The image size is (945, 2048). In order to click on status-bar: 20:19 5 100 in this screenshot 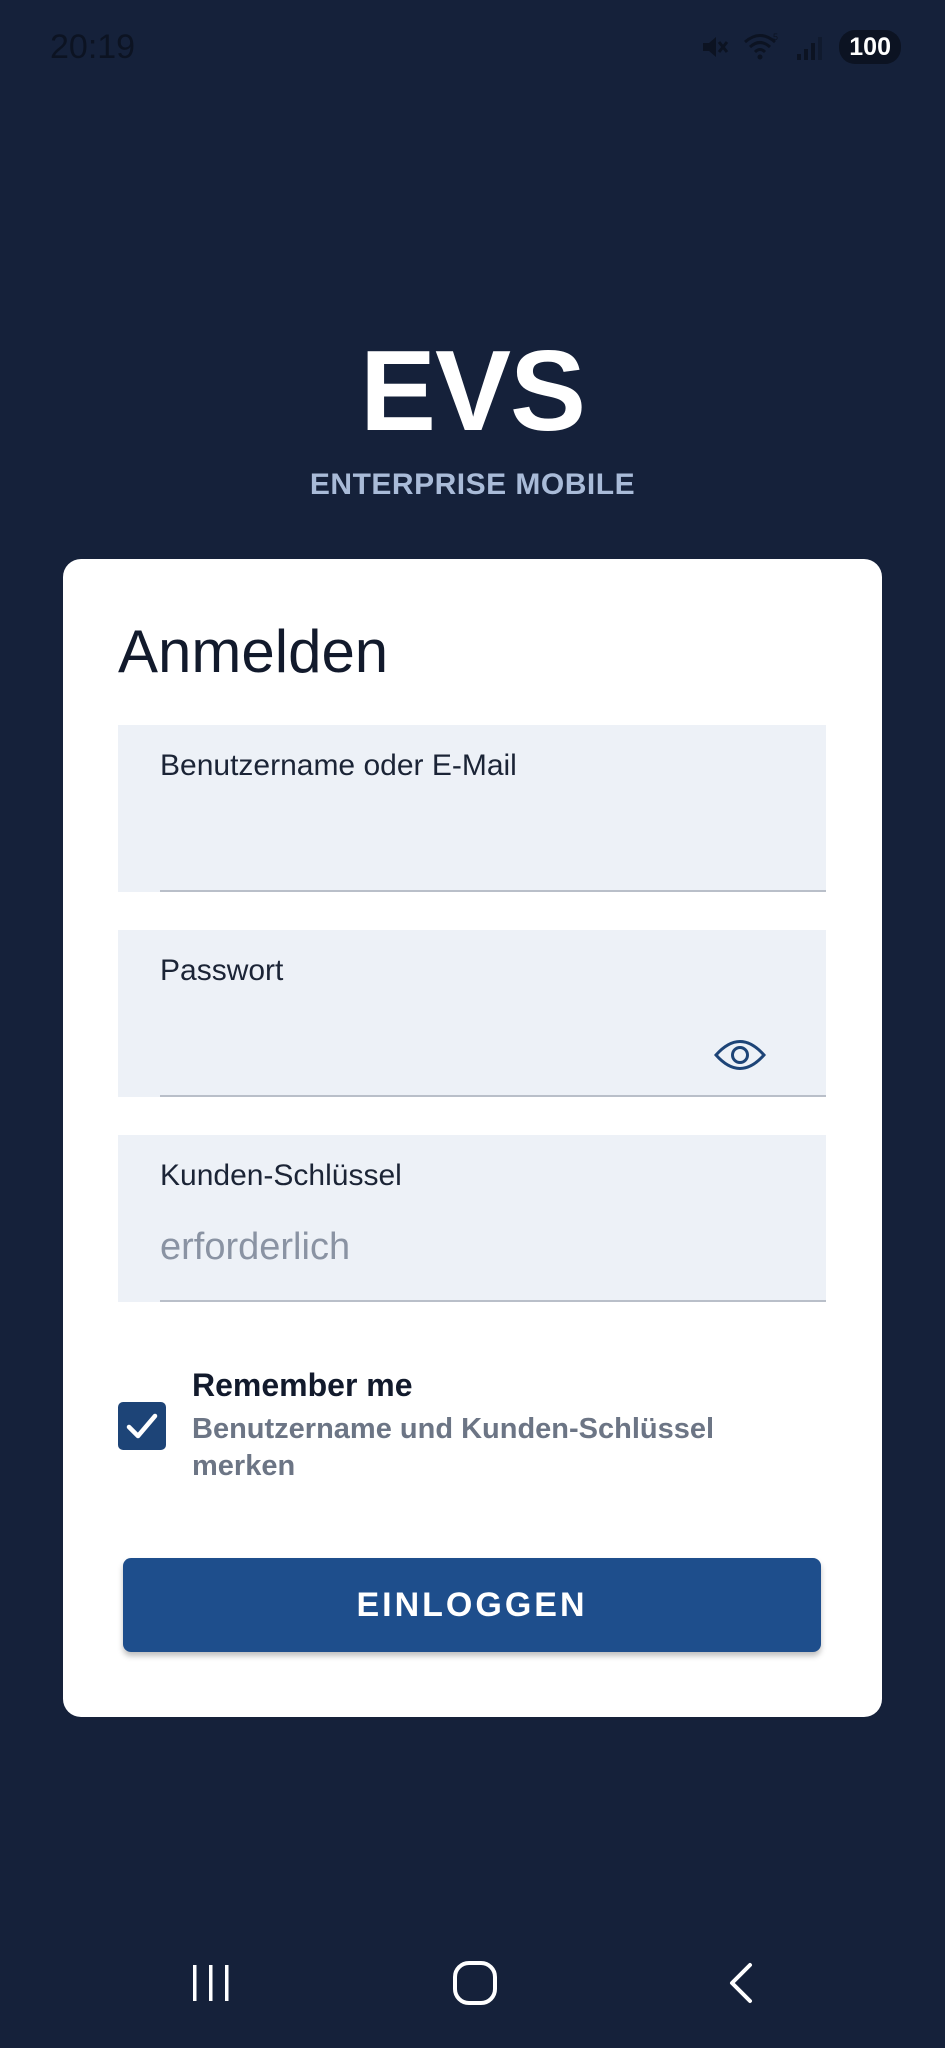, I will do `click(472, 48)`.